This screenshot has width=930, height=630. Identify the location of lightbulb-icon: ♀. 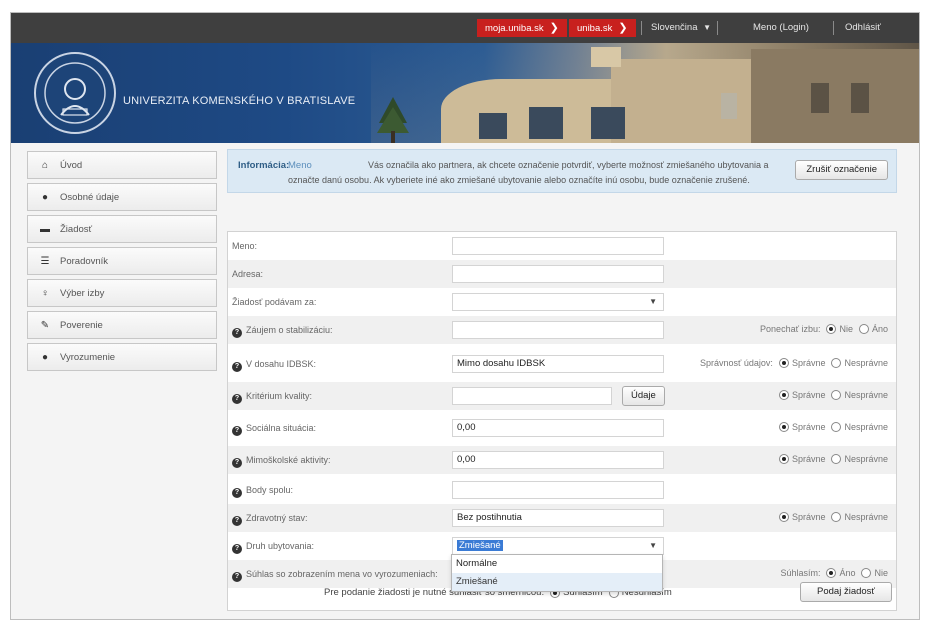
(45, 293).